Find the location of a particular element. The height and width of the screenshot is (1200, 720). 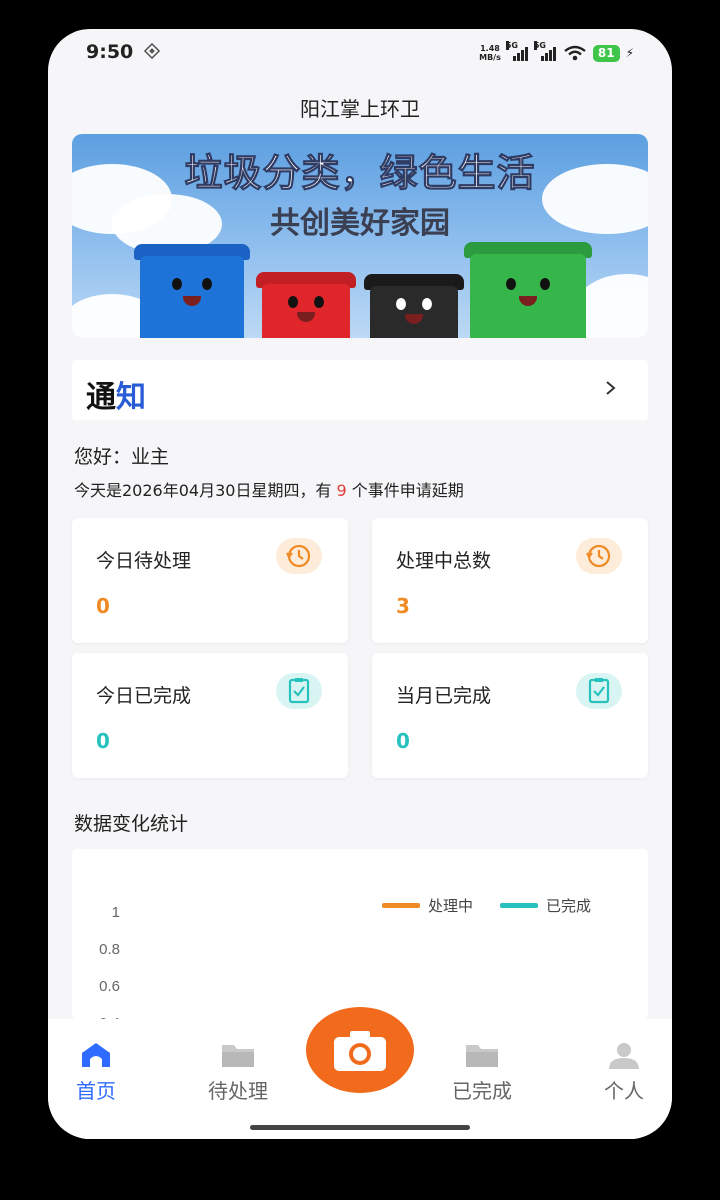

blue-bin is located at coordinates (192, 297).